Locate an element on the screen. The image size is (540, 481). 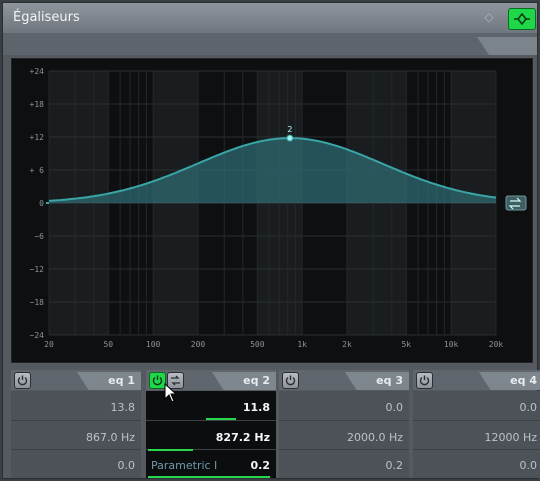
band-panel-1: eq 1 13.8 867.0 Hz 0.0 is located at coordinates (76, 424).